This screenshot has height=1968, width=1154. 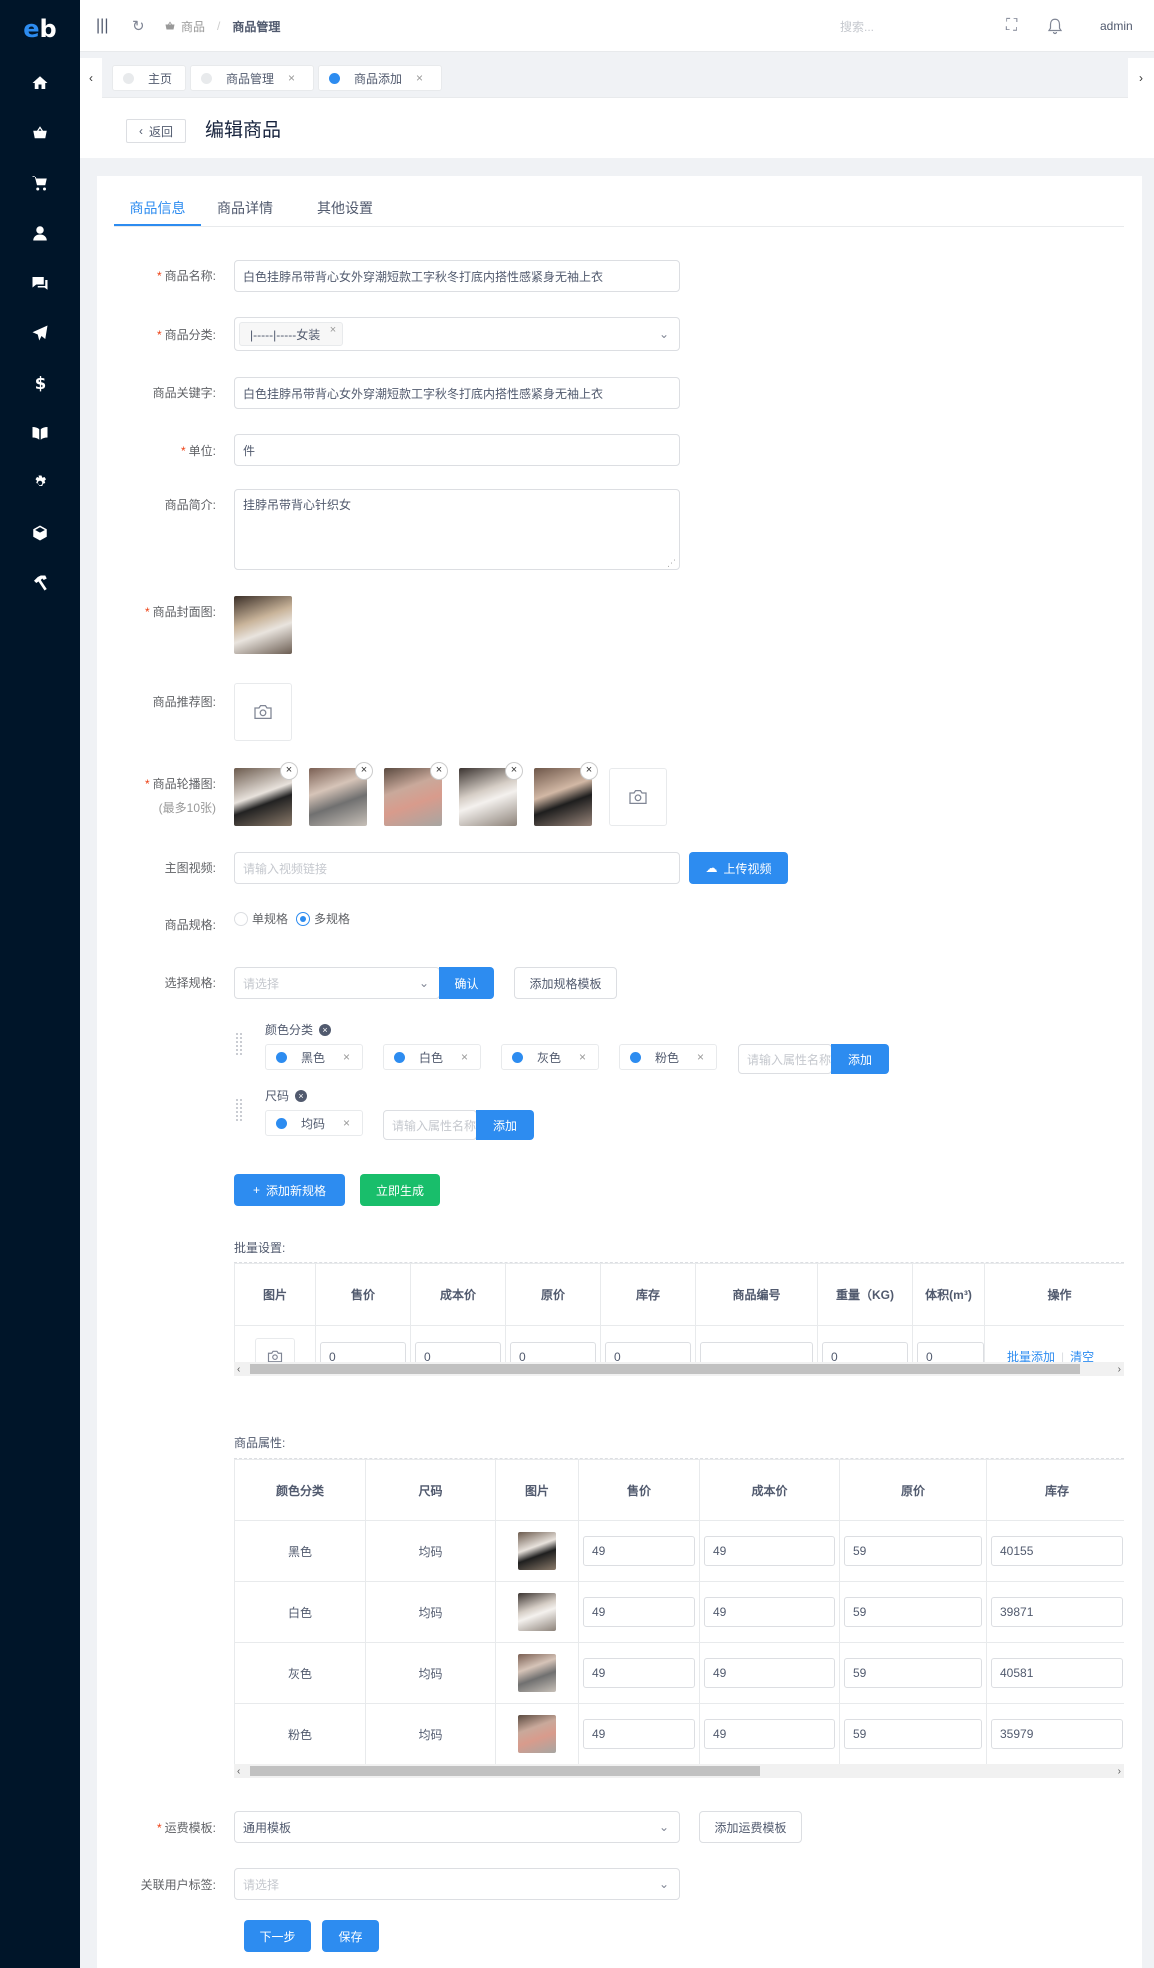 I want to click on spec-value-tag: 黑色 ×, so click(x=314, y=1057).